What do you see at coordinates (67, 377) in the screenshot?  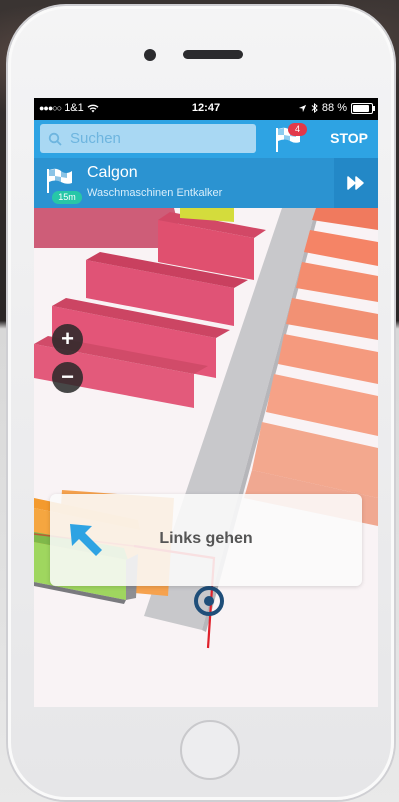 I see `zoom-out-button: −` at bounding box center [67, 377].